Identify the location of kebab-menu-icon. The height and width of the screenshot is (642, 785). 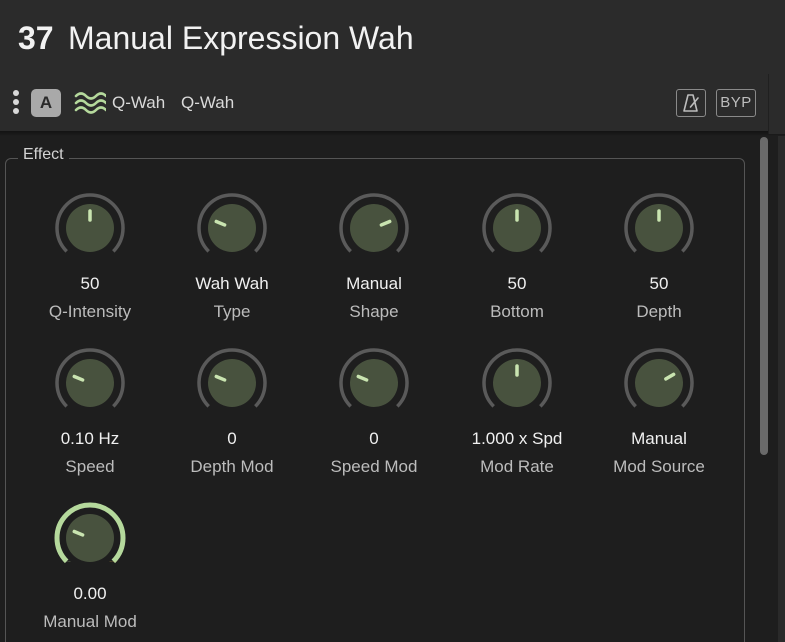
(16, 103).